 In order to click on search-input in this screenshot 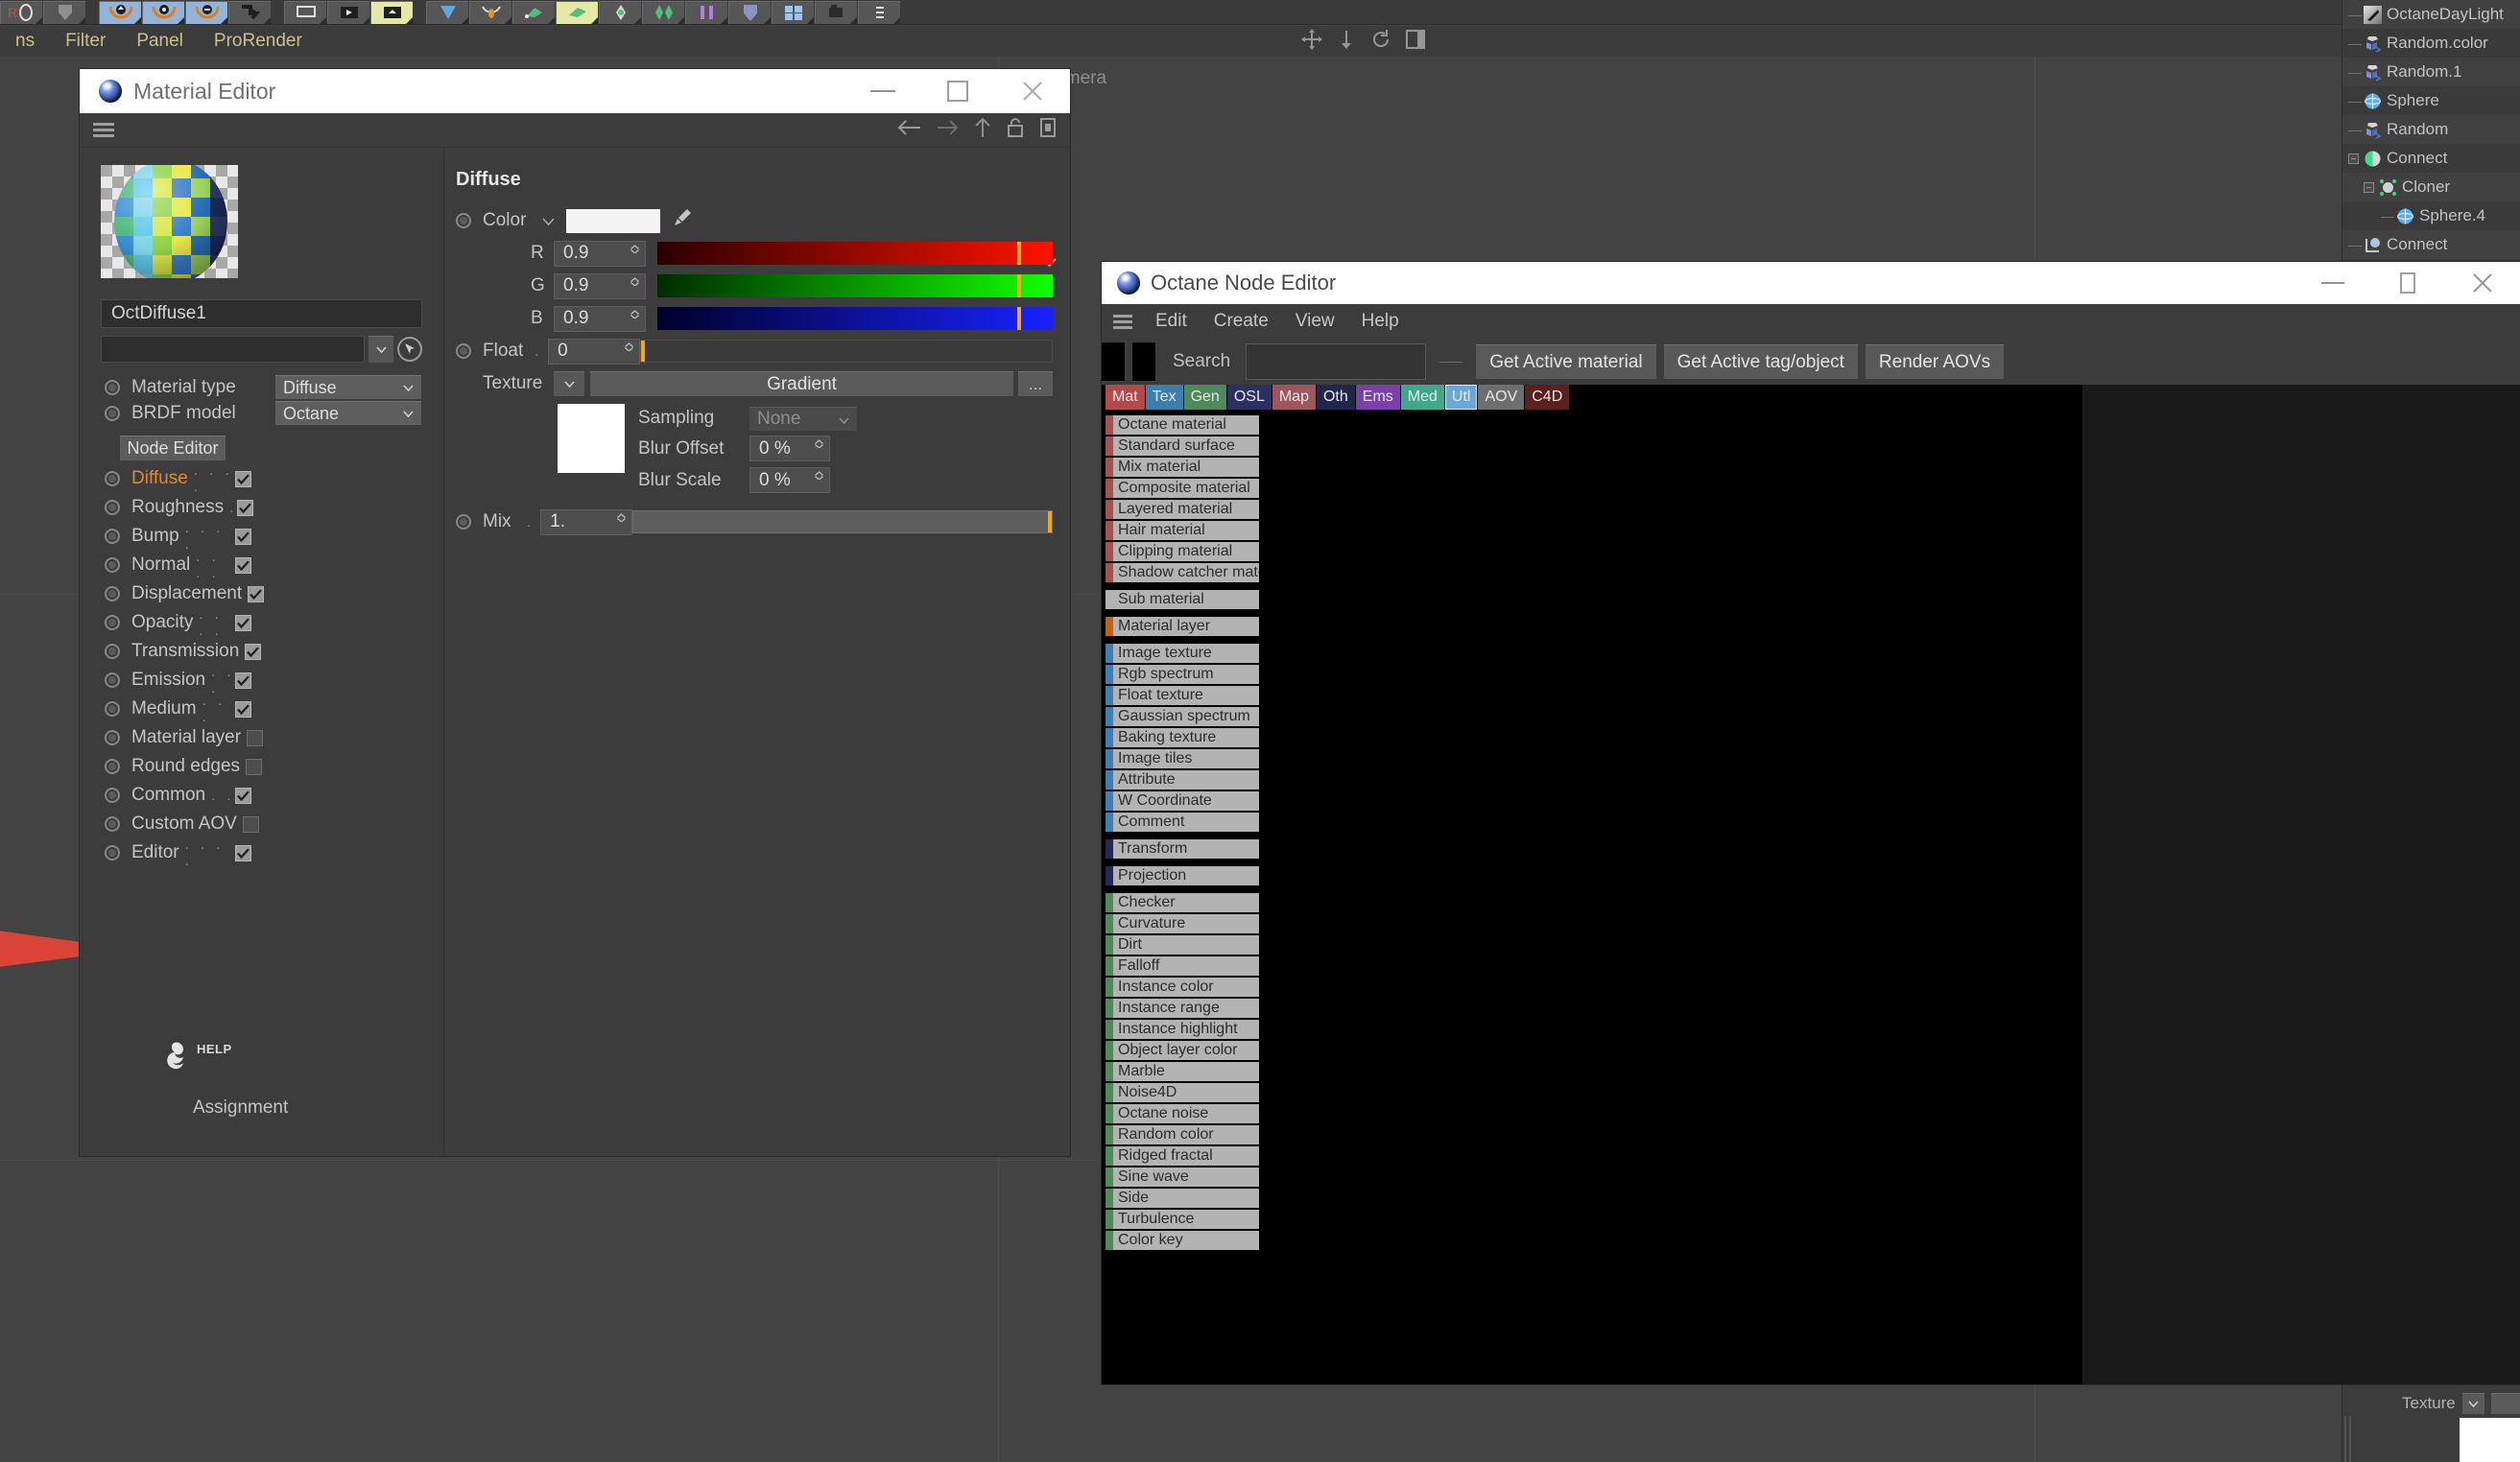, I will do `click(1336, 361)`.